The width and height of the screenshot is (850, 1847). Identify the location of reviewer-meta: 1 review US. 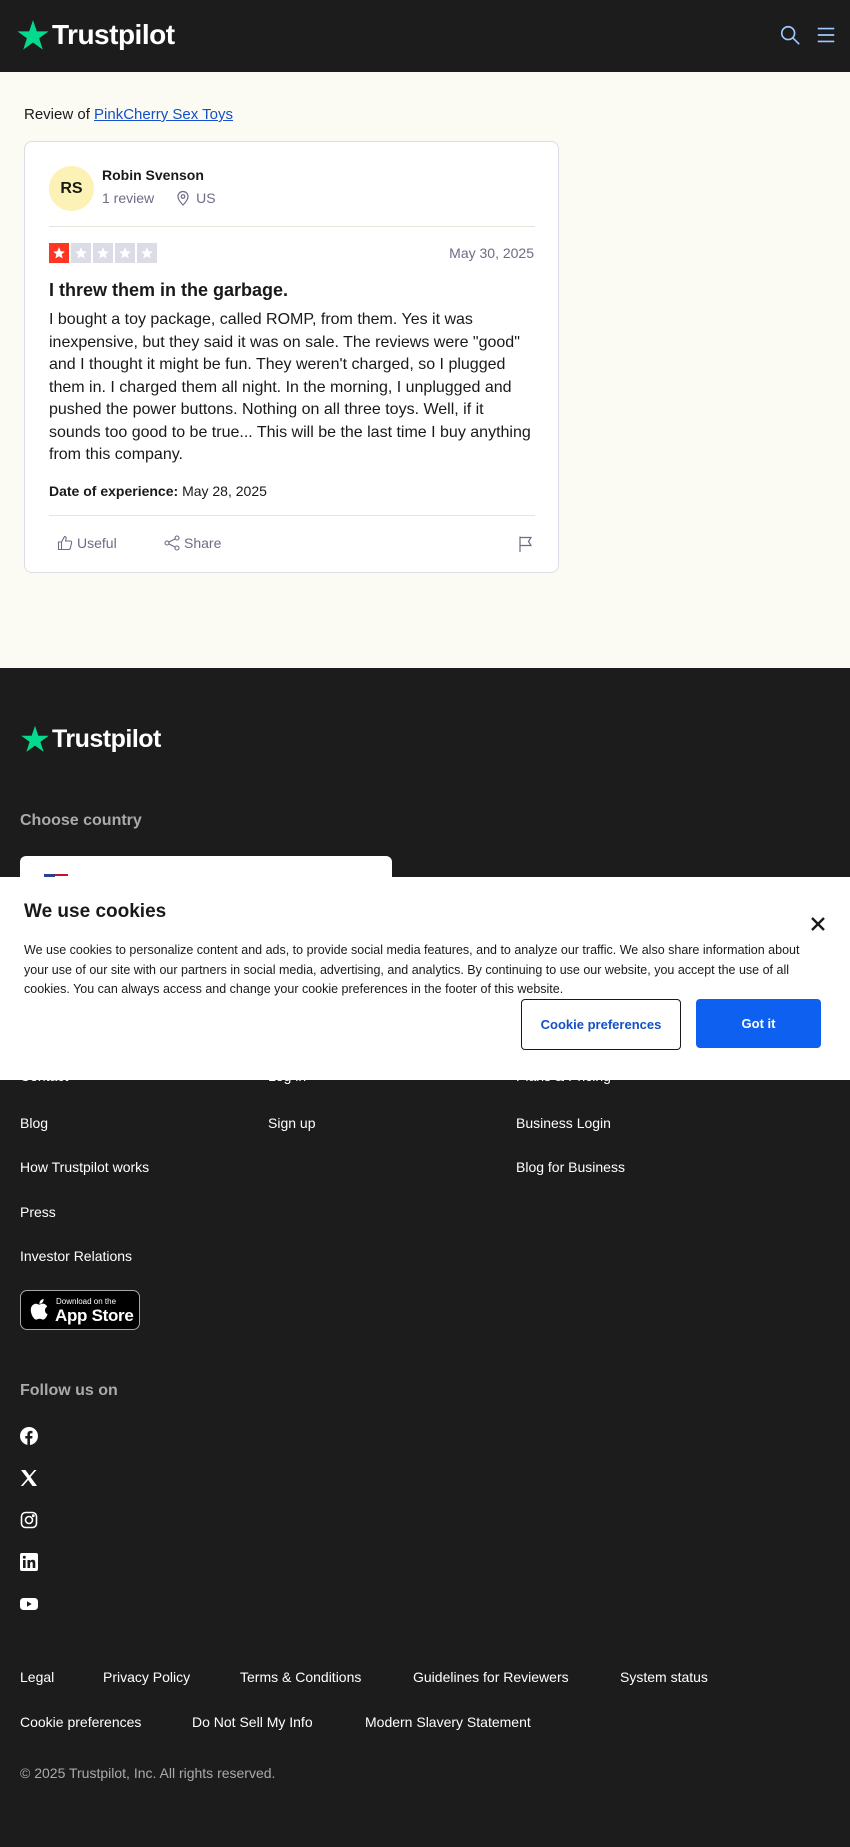
(159, 198).